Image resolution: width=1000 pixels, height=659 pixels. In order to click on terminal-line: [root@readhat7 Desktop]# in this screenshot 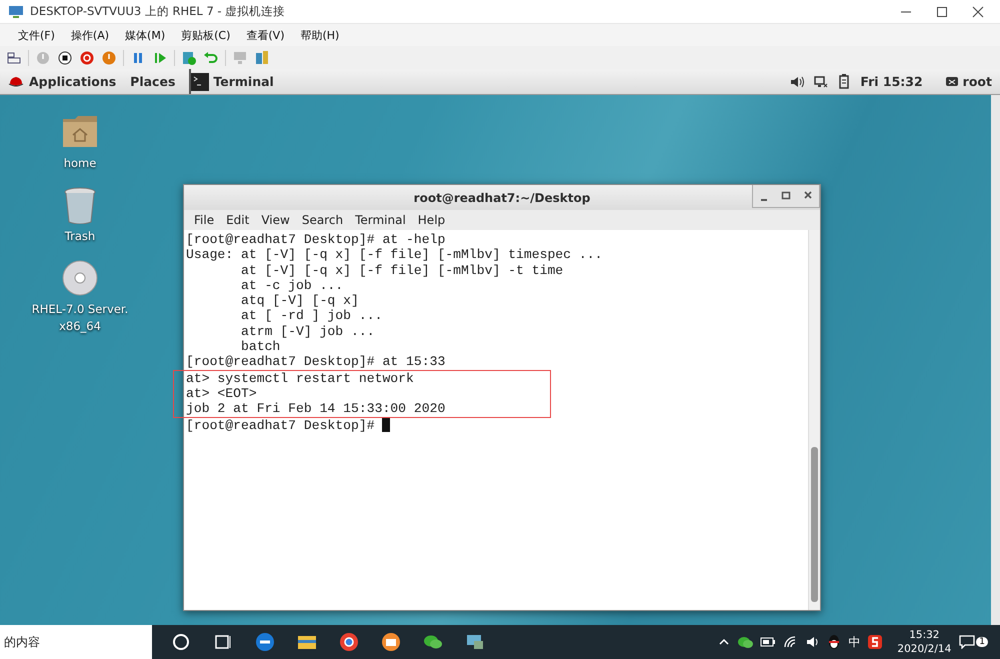, I will do `click(281, 425)`.